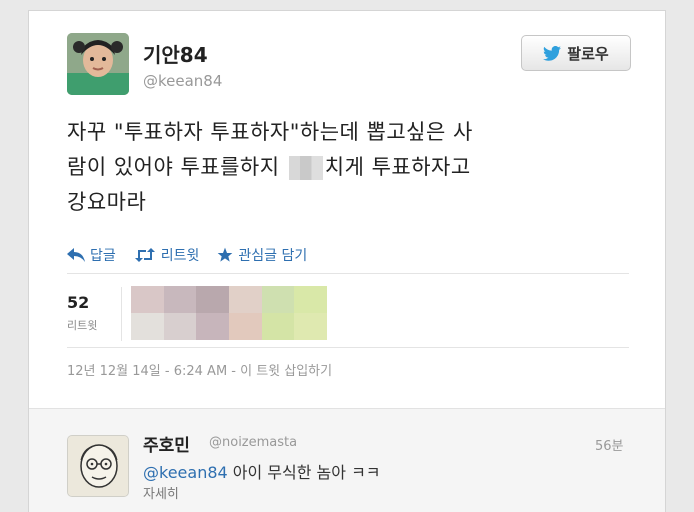  Describe the element at coordinates (121, 314) in the screenshot. I see `stats-separator` at that location.